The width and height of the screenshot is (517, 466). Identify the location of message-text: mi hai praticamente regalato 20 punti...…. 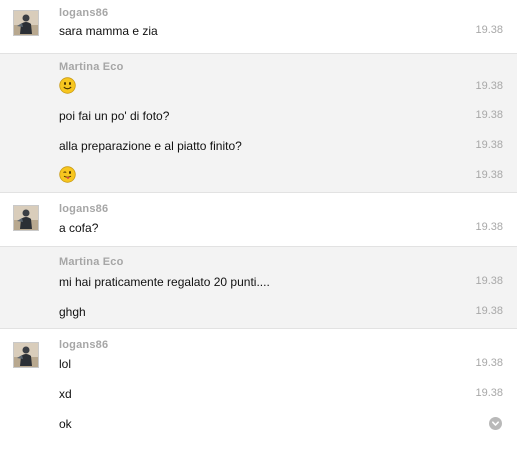
(164, 282).